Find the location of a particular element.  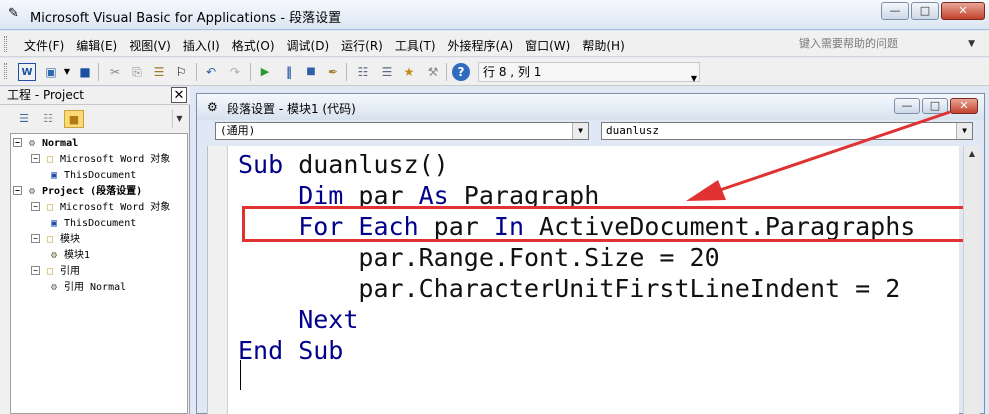

menu-item: 外接程序(A) is located at coordinates (481, 45).